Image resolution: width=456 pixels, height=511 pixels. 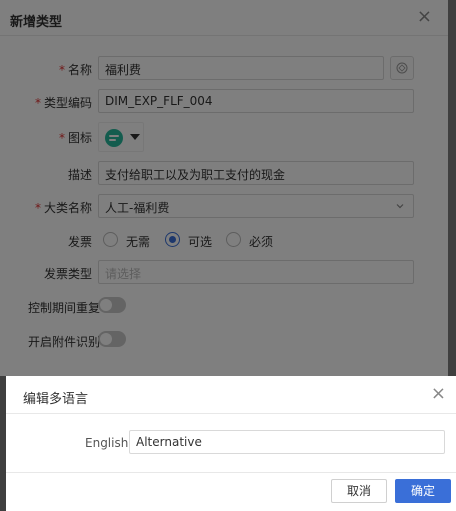 What do you see at coordinates (359, 491) in the screenshot?
I see `cancel-button: 取消` at bounding box center [359, 491].